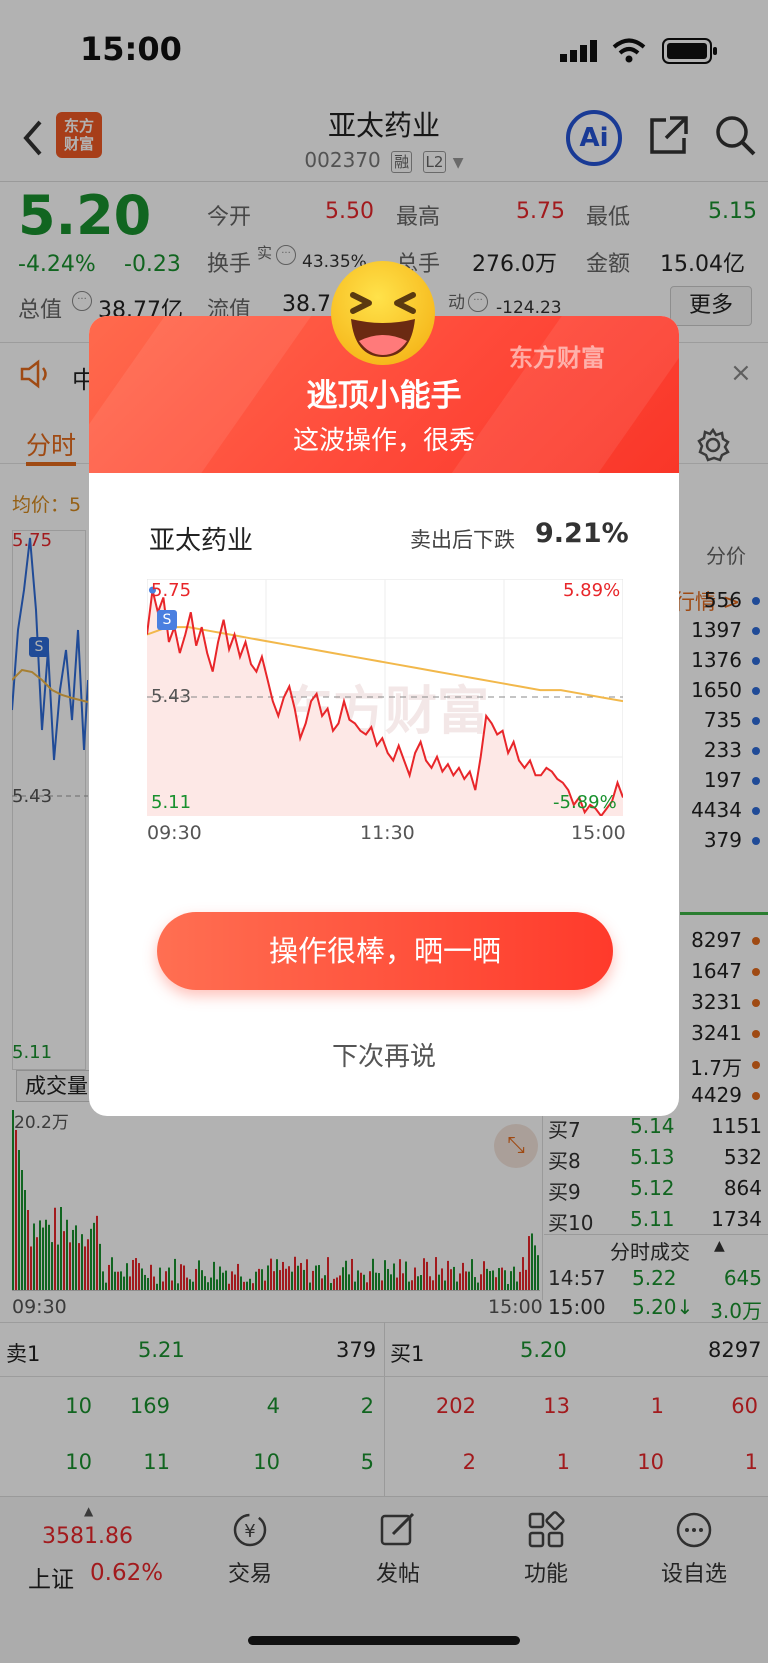 The width and height of the screenshot is (768, 1663). What do you see at coordinates (385, 697) in the screenshot?
I see `mini-chart: 东方财富` at bounding box center [385, 697].